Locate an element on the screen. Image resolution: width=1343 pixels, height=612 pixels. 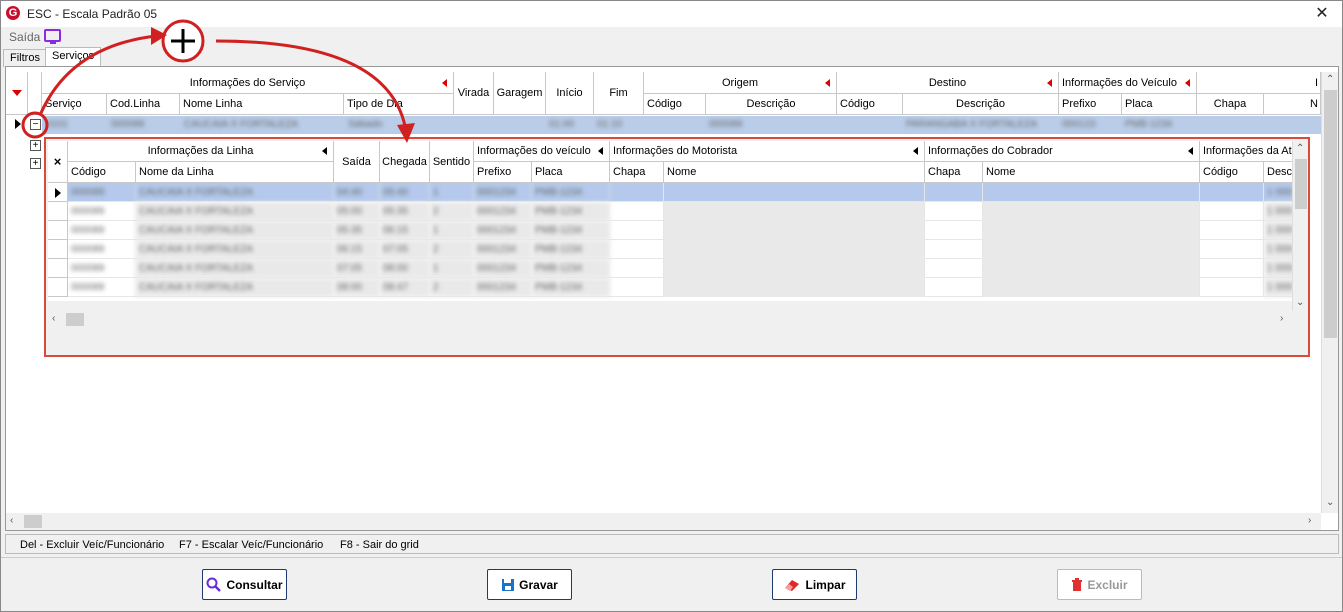
consultar-button-label: Consultar is located at coordinates (254, 584).